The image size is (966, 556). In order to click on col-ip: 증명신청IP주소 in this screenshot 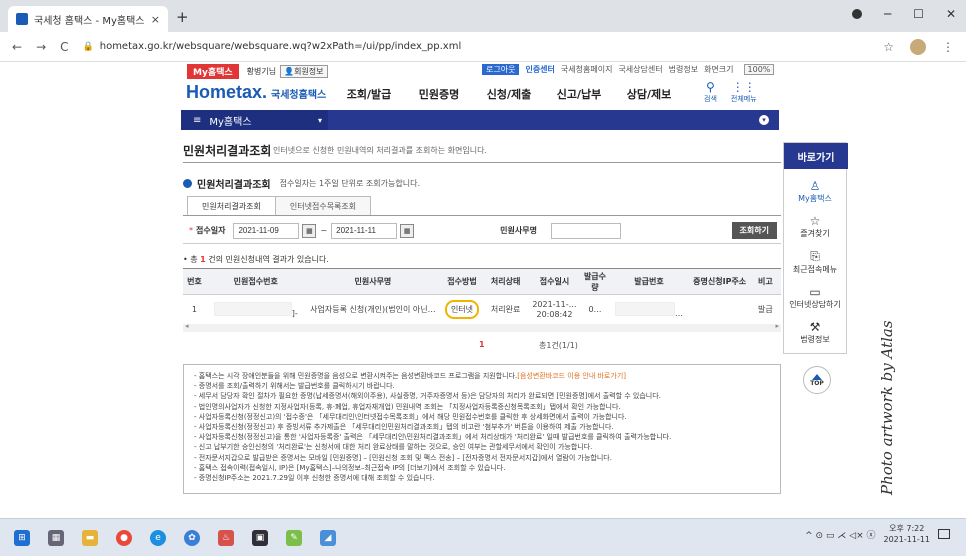, I will do `click(719, 281)`.